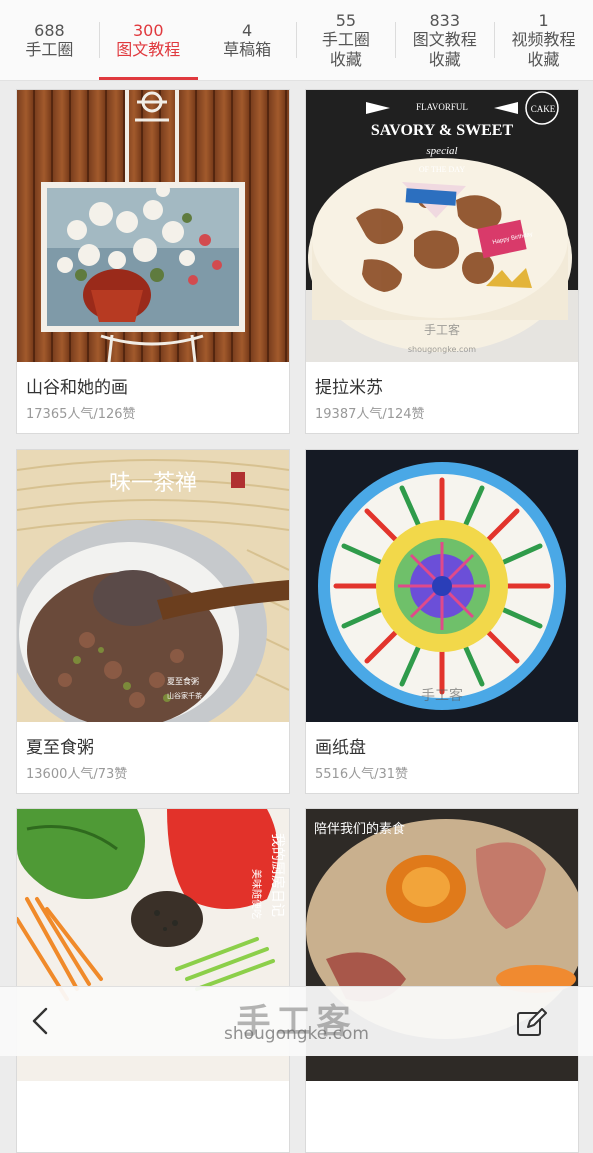 This screenshot has width=593, height=1153. What do you see at coordinates (183, 681) in the screenshot?
I see `photo-text: 夏至食粥` at bounding box center [183, 681].